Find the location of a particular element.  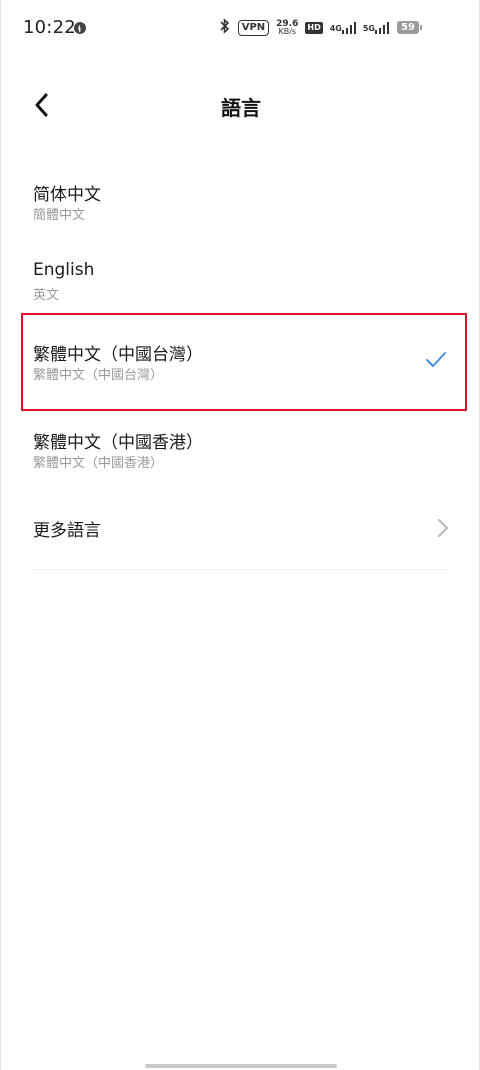

language-item-simplified-chinese: 简体中文 簡體中文 is located at coordinates (240, 200).